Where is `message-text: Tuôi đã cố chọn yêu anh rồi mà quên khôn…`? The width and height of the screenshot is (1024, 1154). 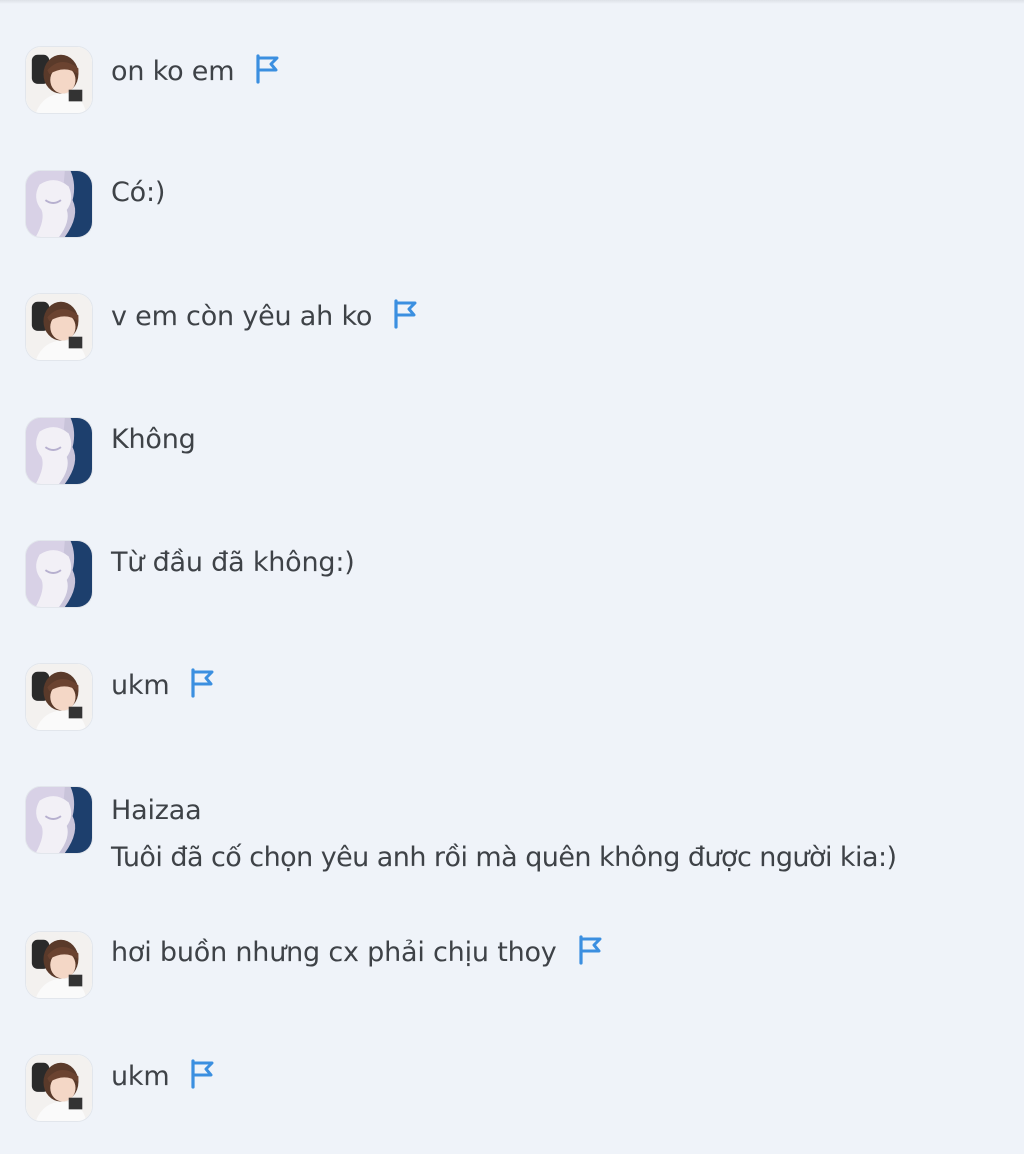 message-text: Tuôi đã cố chọn yêu anh rồi mà quên khôn… is located at coordinates (504, 857).